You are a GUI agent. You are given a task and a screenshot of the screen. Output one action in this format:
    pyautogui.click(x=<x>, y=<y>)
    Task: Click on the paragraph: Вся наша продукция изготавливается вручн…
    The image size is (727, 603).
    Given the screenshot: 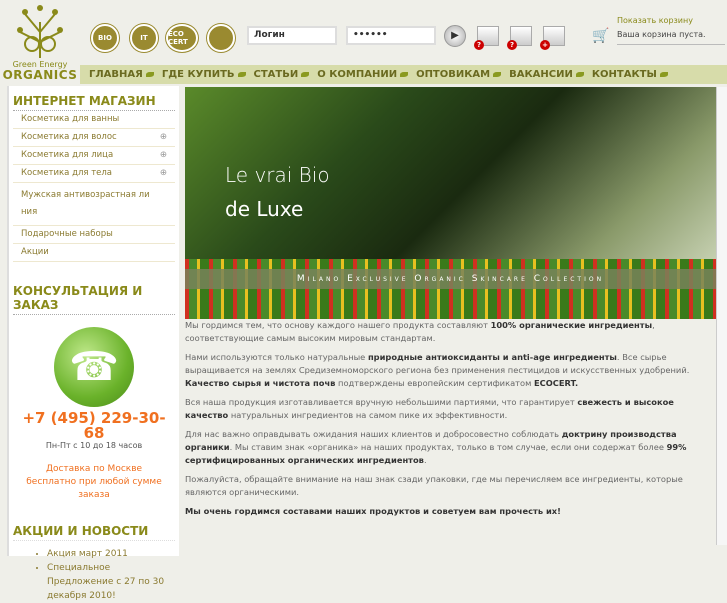 What is the action you would take?
    pyautogui.click(x=429, y=408)
    